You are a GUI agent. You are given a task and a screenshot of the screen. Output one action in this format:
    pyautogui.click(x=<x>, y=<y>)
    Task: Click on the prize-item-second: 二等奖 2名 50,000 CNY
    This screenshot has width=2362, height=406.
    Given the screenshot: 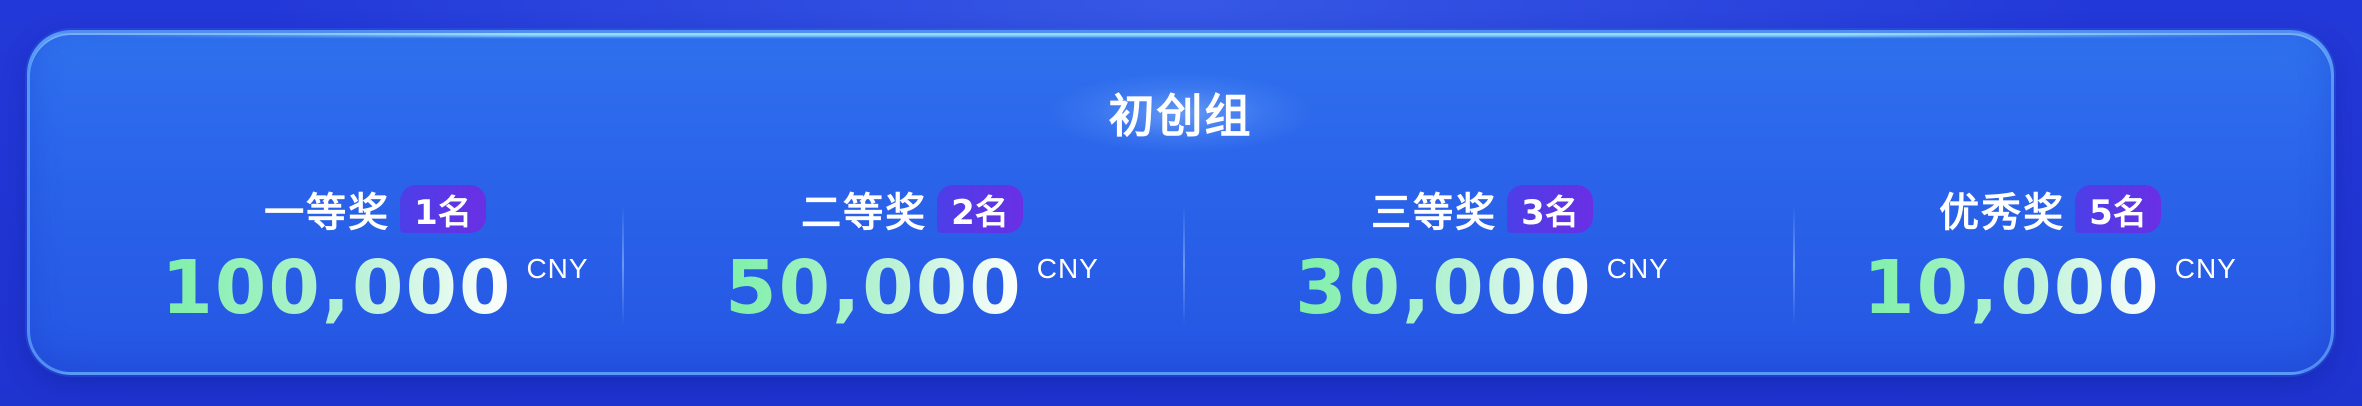 What is the action you would take?
    pyautogui.click(x=912, y=266)
    